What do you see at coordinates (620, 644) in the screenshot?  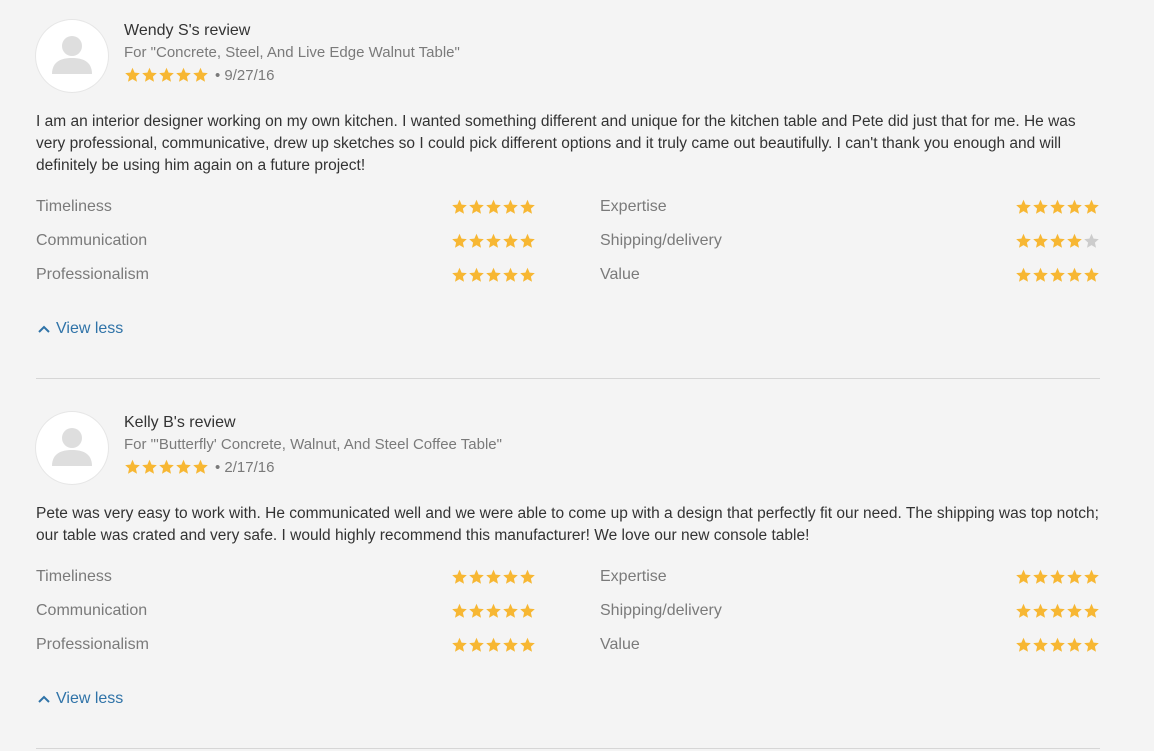 I see `rating-label: Value` at bounding box center [620, 644].